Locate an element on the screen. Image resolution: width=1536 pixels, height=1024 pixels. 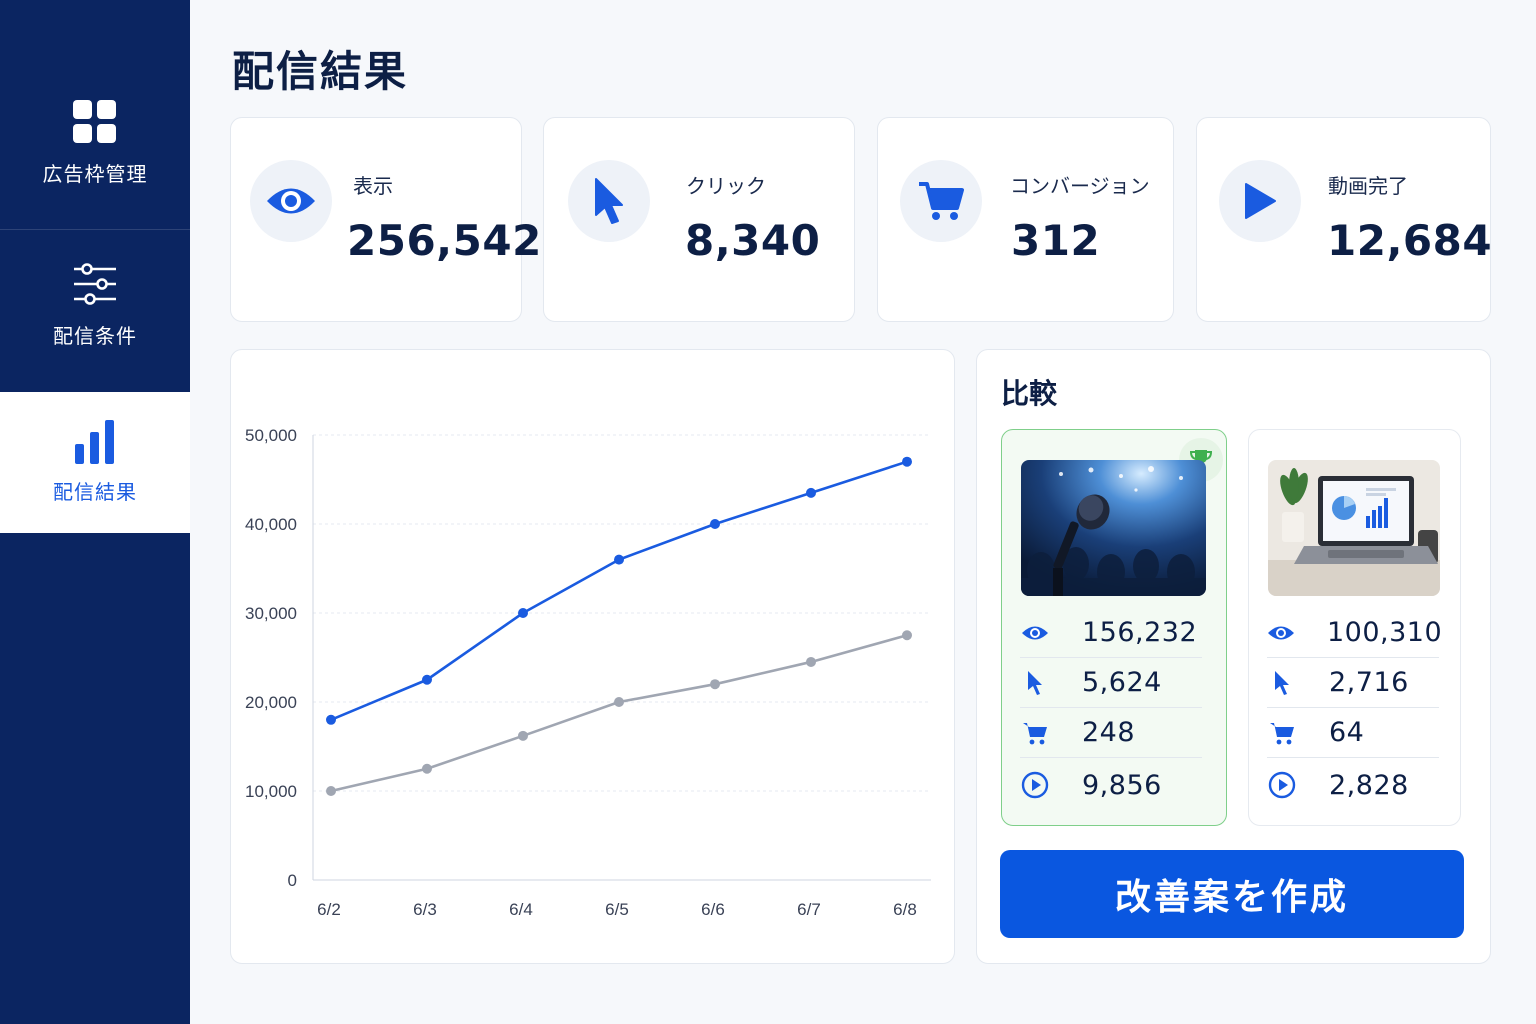
kpi-card-impressions: 表示 256,542 is located at coordinates (385, 219).